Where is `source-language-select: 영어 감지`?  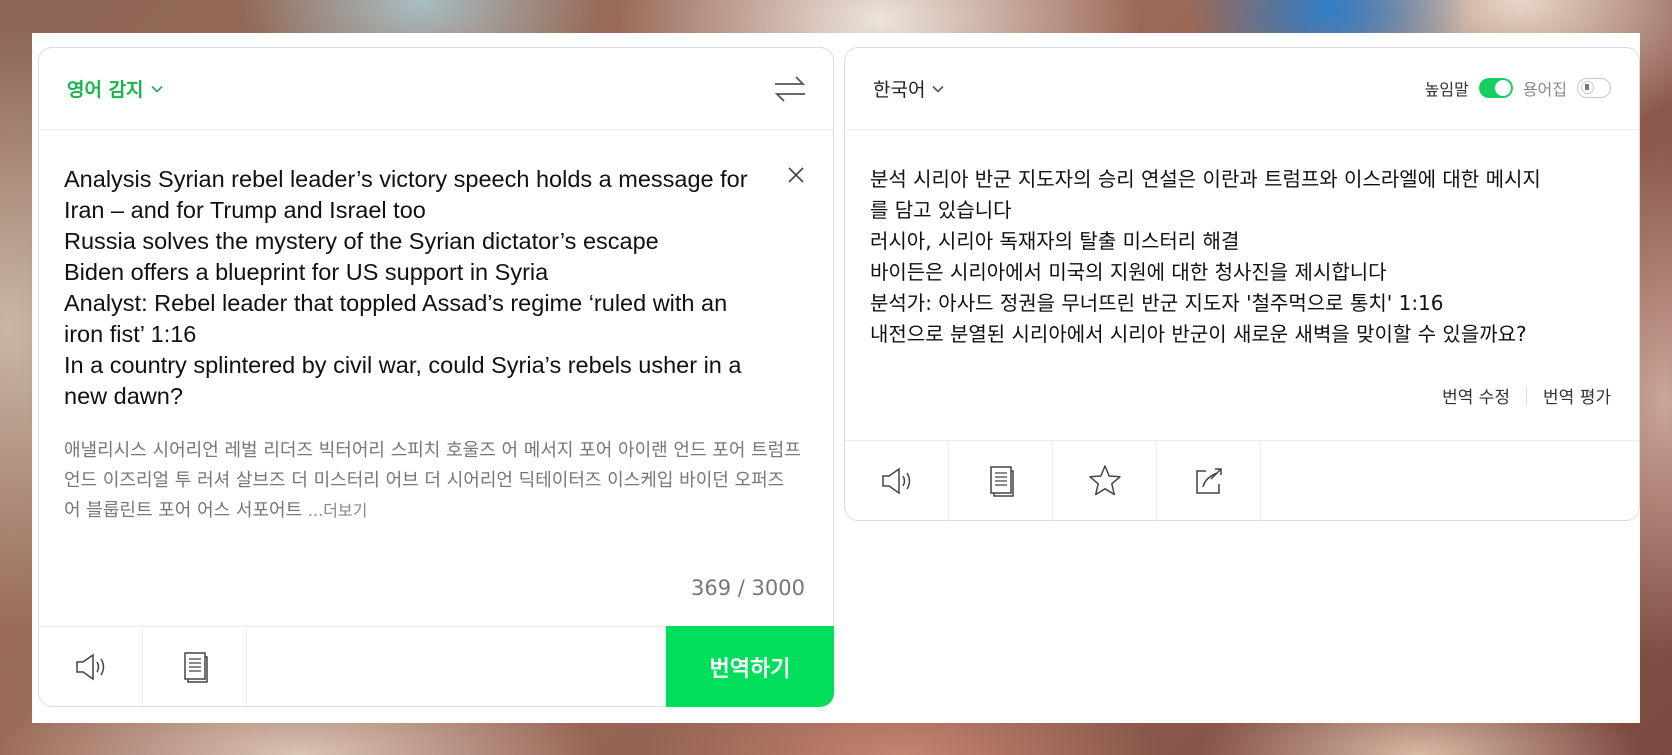
source-language-select: 영어 감지 is located at coordinates (115, 88).